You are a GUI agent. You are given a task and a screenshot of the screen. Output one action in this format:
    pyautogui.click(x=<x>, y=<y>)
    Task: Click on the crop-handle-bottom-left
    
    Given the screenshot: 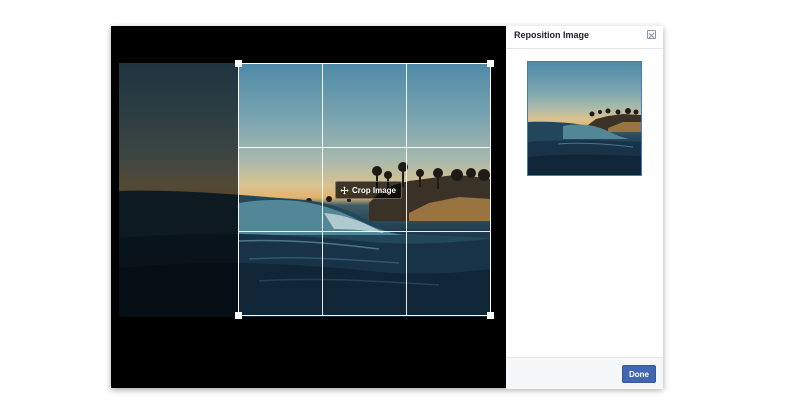 What is the action you would take?
    pyautogui.click(x=238, y=315)
    